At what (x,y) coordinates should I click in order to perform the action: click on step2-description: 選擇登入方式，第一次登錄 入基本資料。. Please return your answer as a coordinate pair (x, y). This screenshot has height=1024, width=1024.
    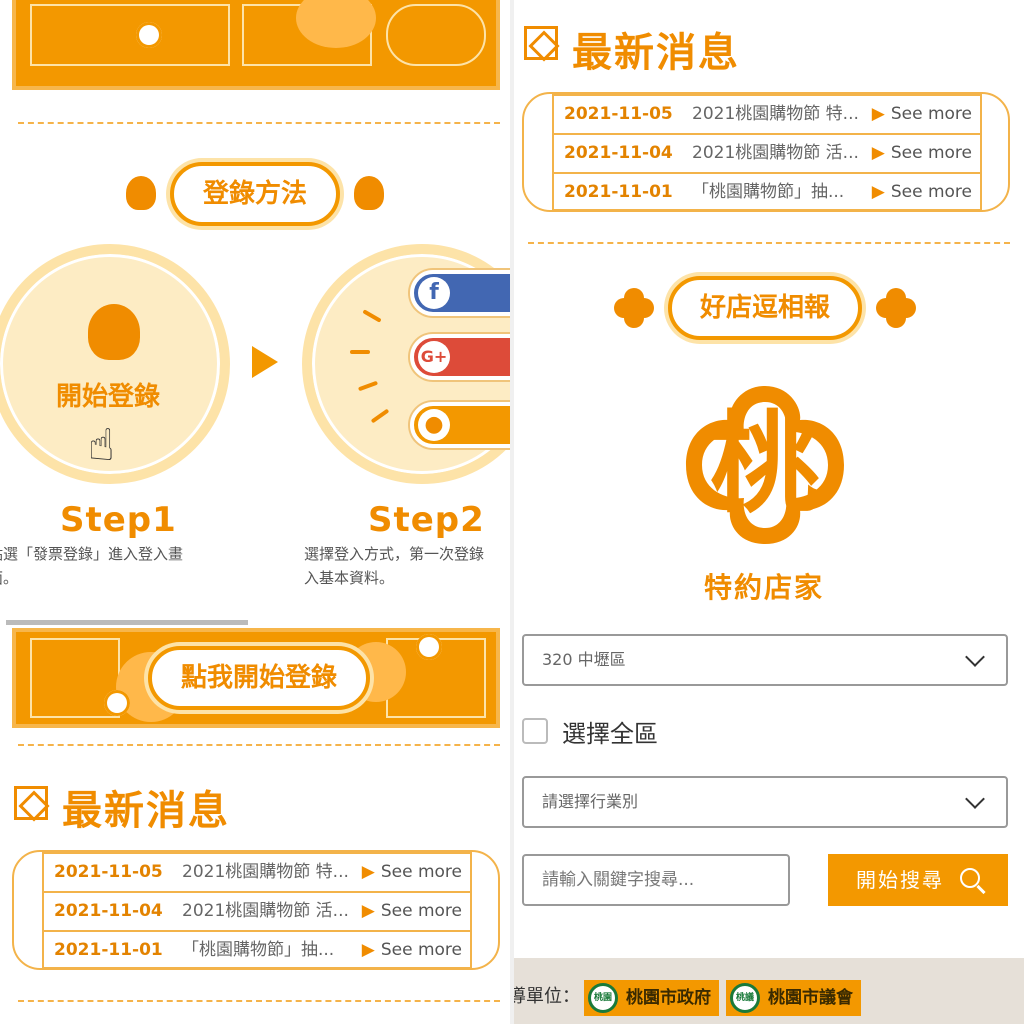
    Looking at the image, I should click on (407, 566).